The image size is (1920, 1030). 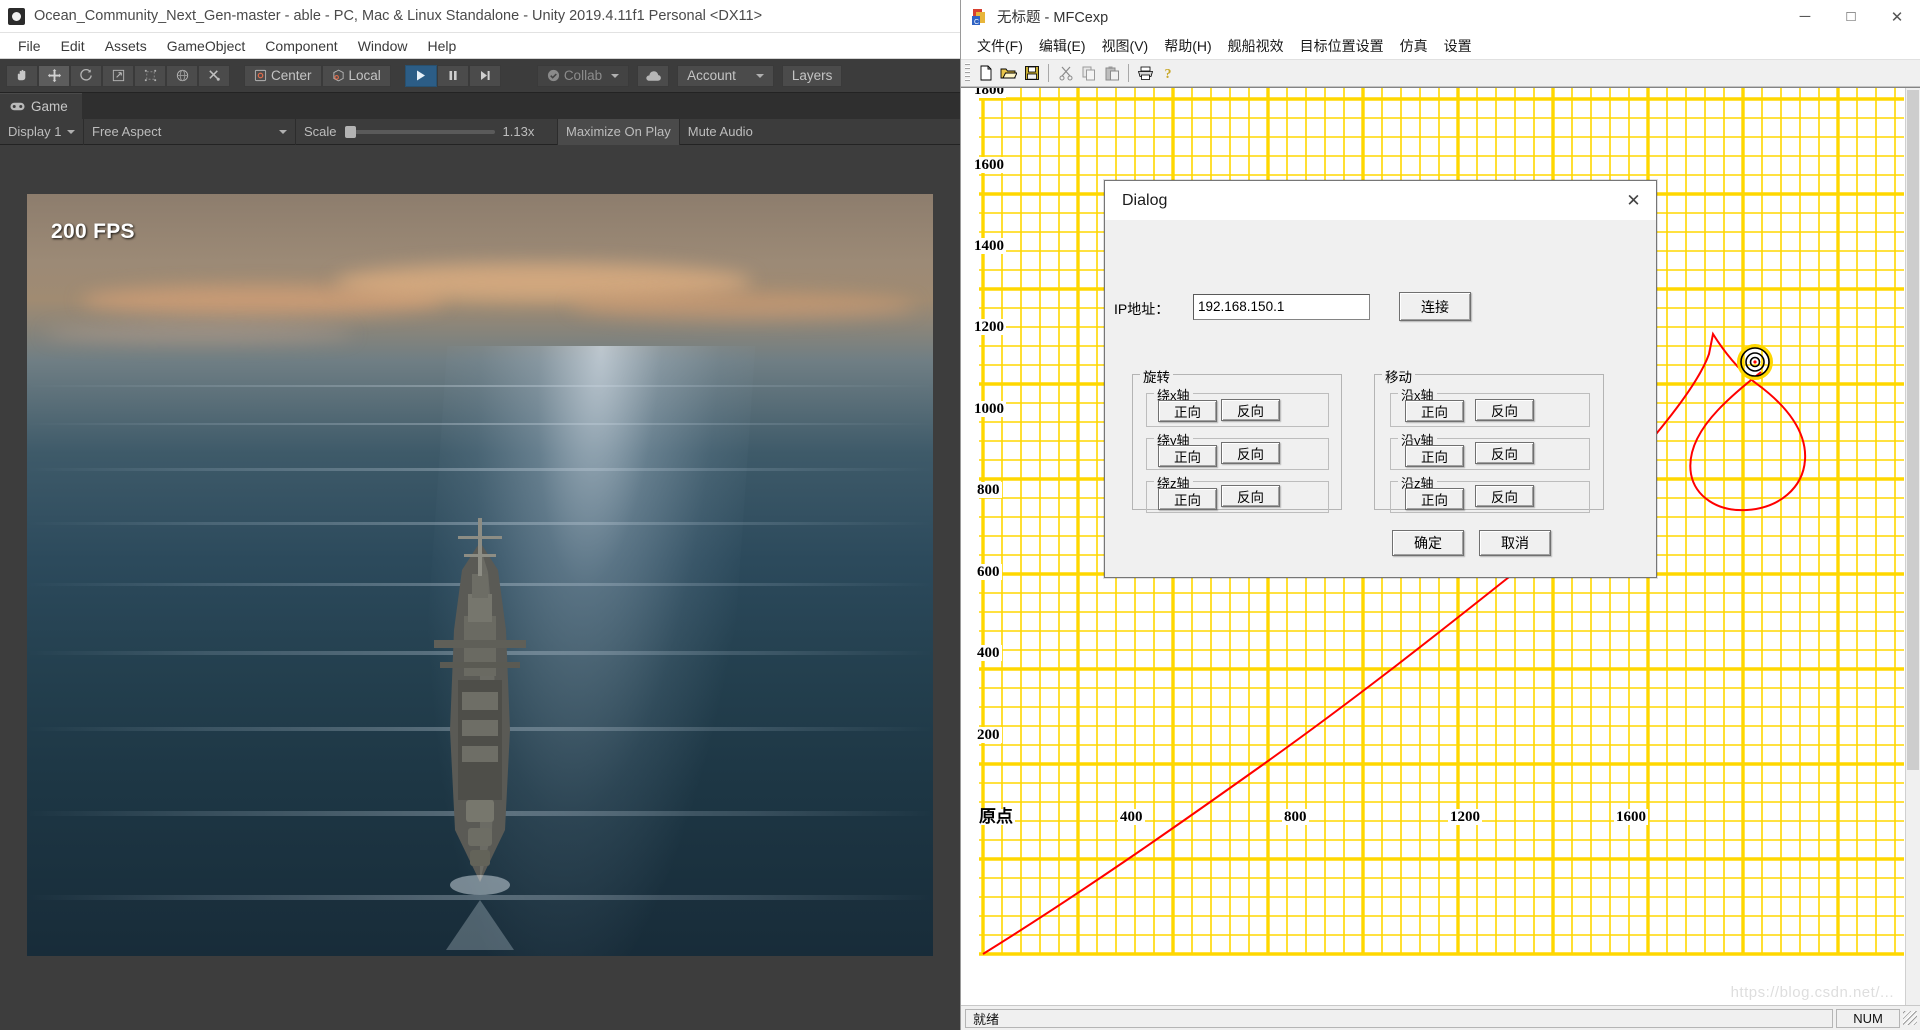 I want to click on y-tick-1200: 1200, so click(x=989, y=327).